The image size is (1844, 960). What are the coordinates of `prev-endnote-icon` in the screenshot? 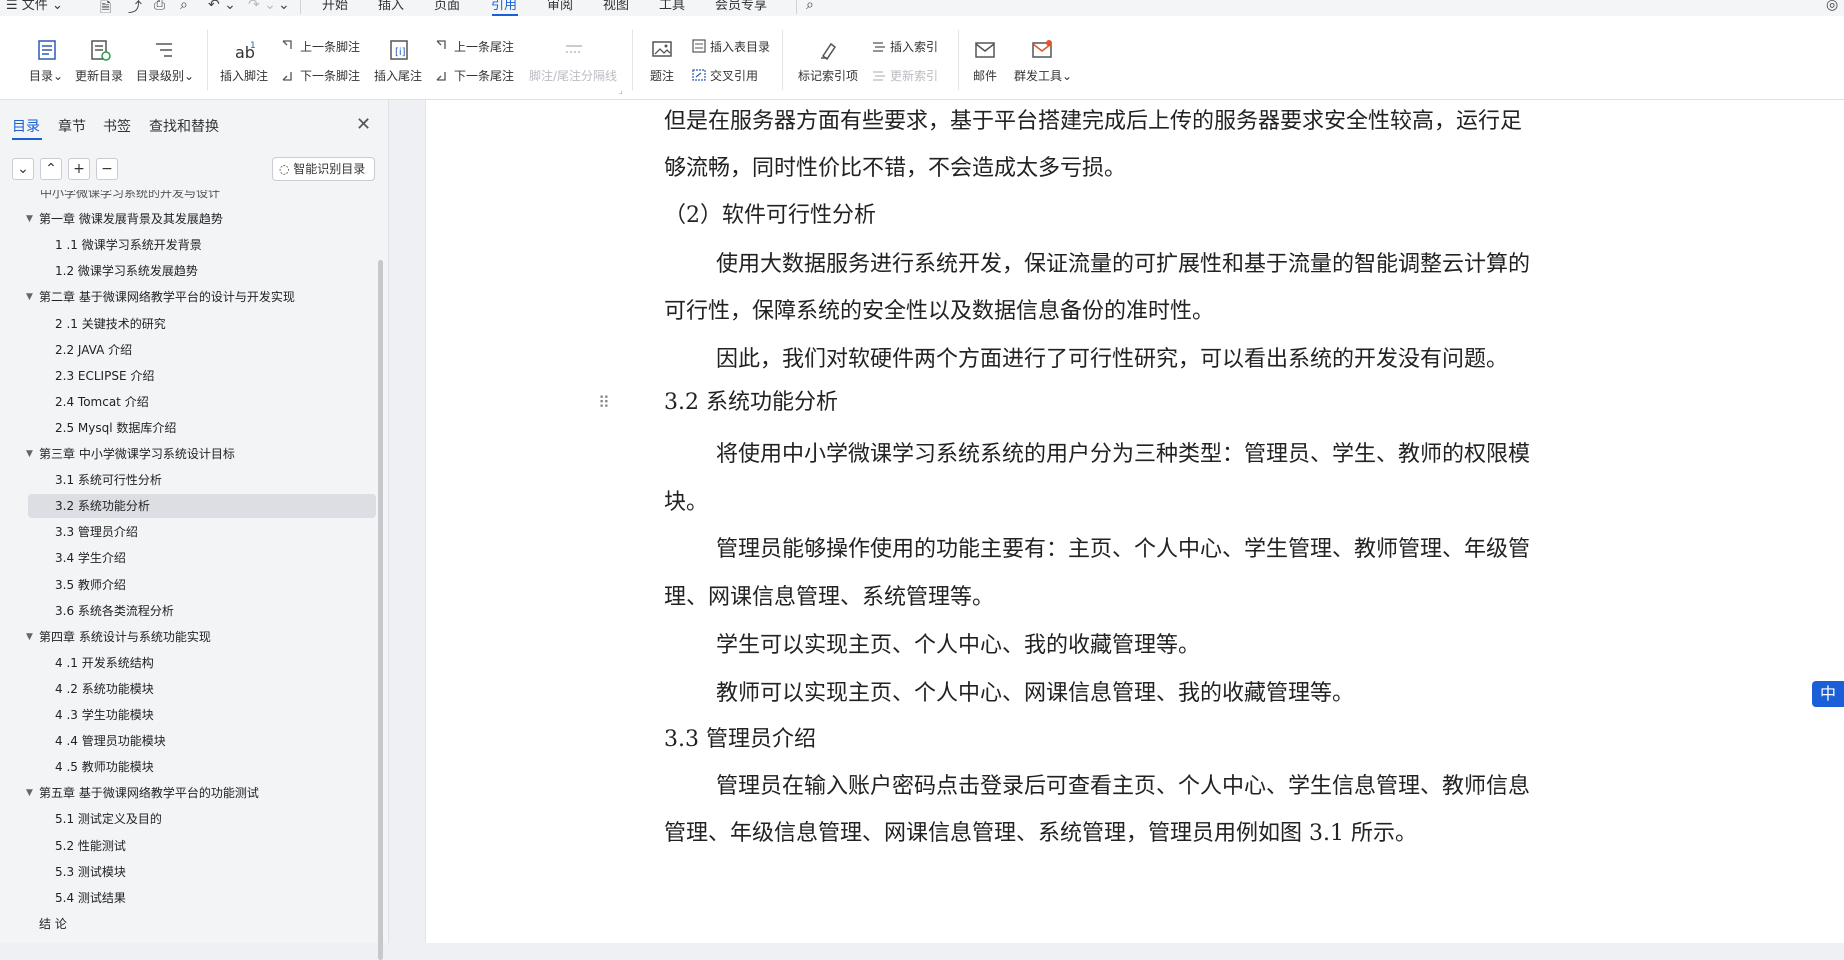 It's located at (443, 46).